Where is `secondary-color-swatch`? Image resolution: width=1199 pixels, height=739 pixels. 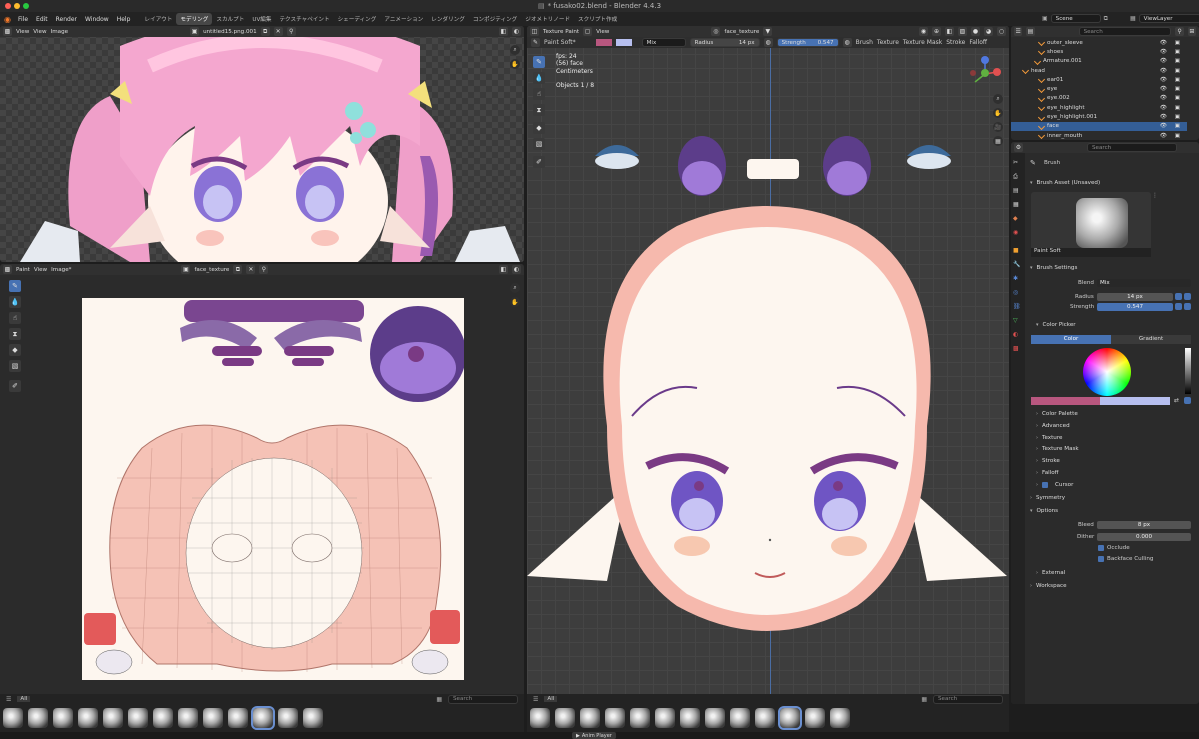
secondary-color-swatch is located at coordinates (623, 42).